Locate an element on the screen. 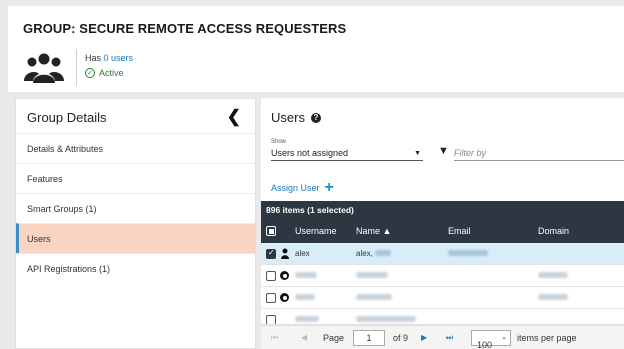  page-title: GROUP: SECURE REMOTE ACCESS REQUESTERS is located at coordinates (185, 28).